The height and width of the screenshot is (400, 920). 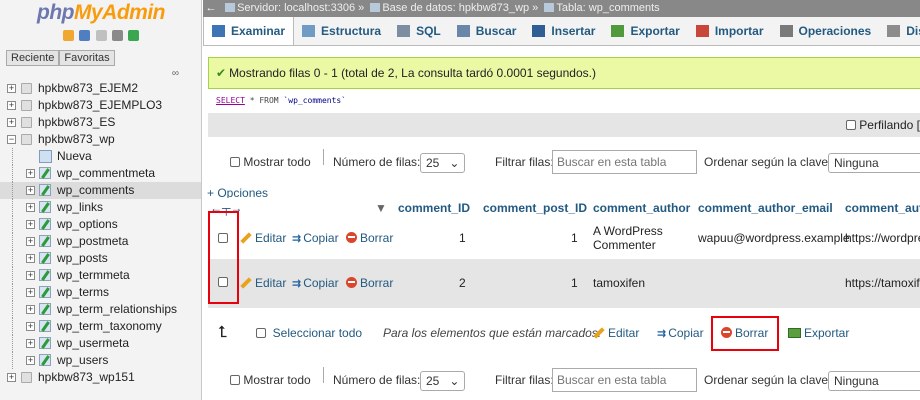 What do you see at coordinates (563, 31) in the screenshot?
I see `tab-insertar: Insertar` at bounding box center [563, 31].